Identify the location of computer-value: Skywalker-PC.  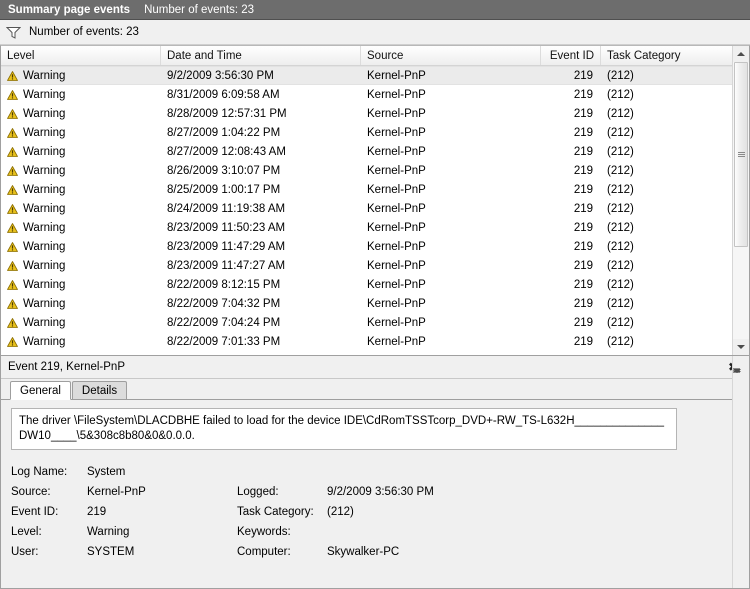
(363, 552).